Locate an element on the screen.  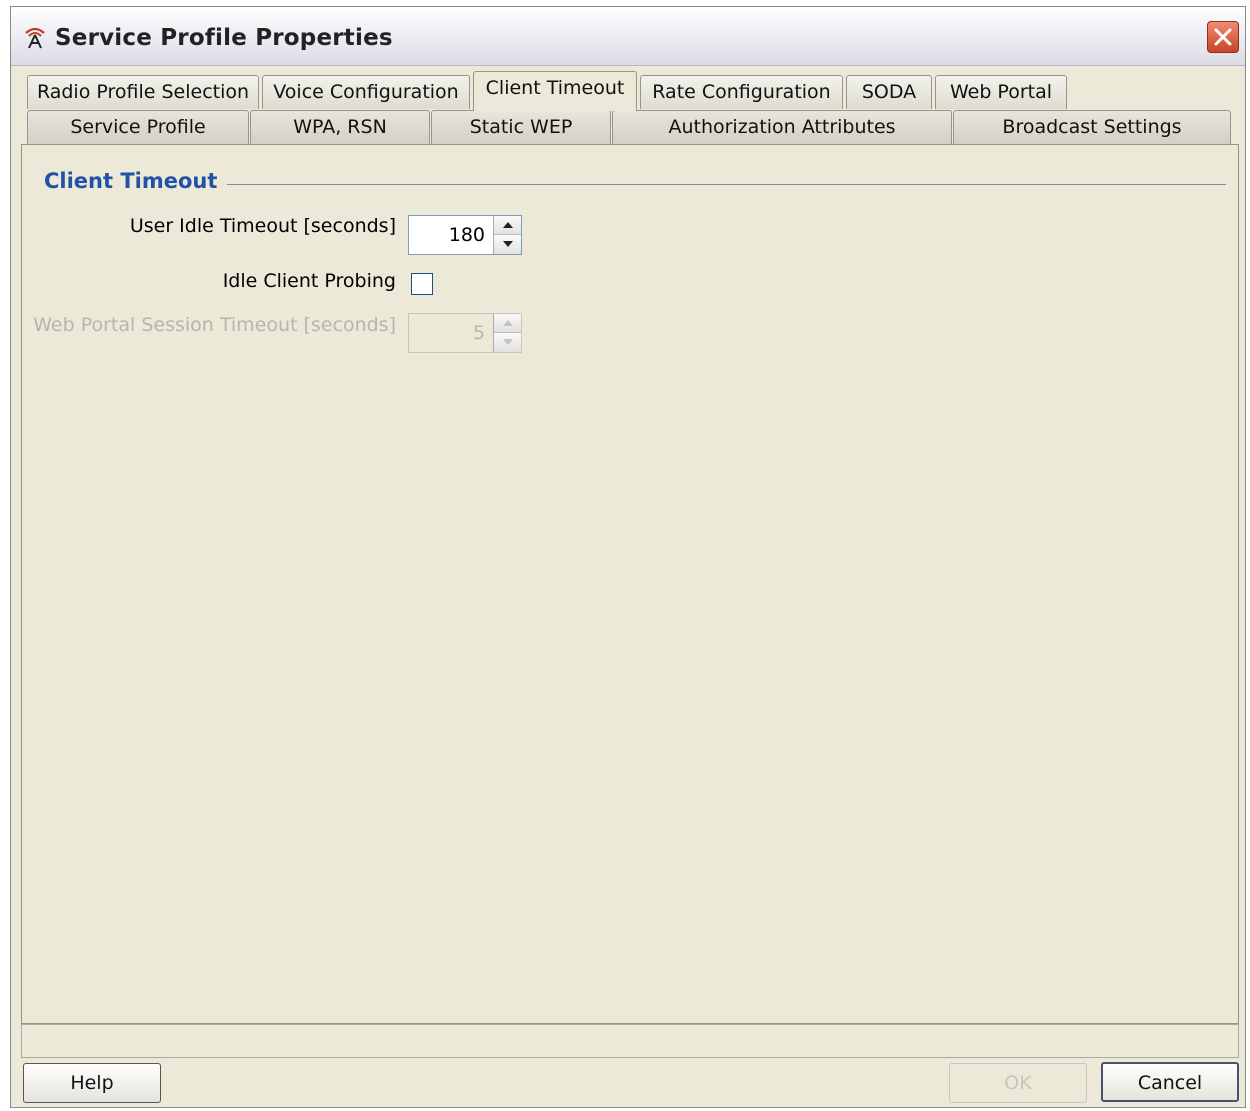
tab-wpa-rsn: WPA, RSN is located at coordinates (340, 127).